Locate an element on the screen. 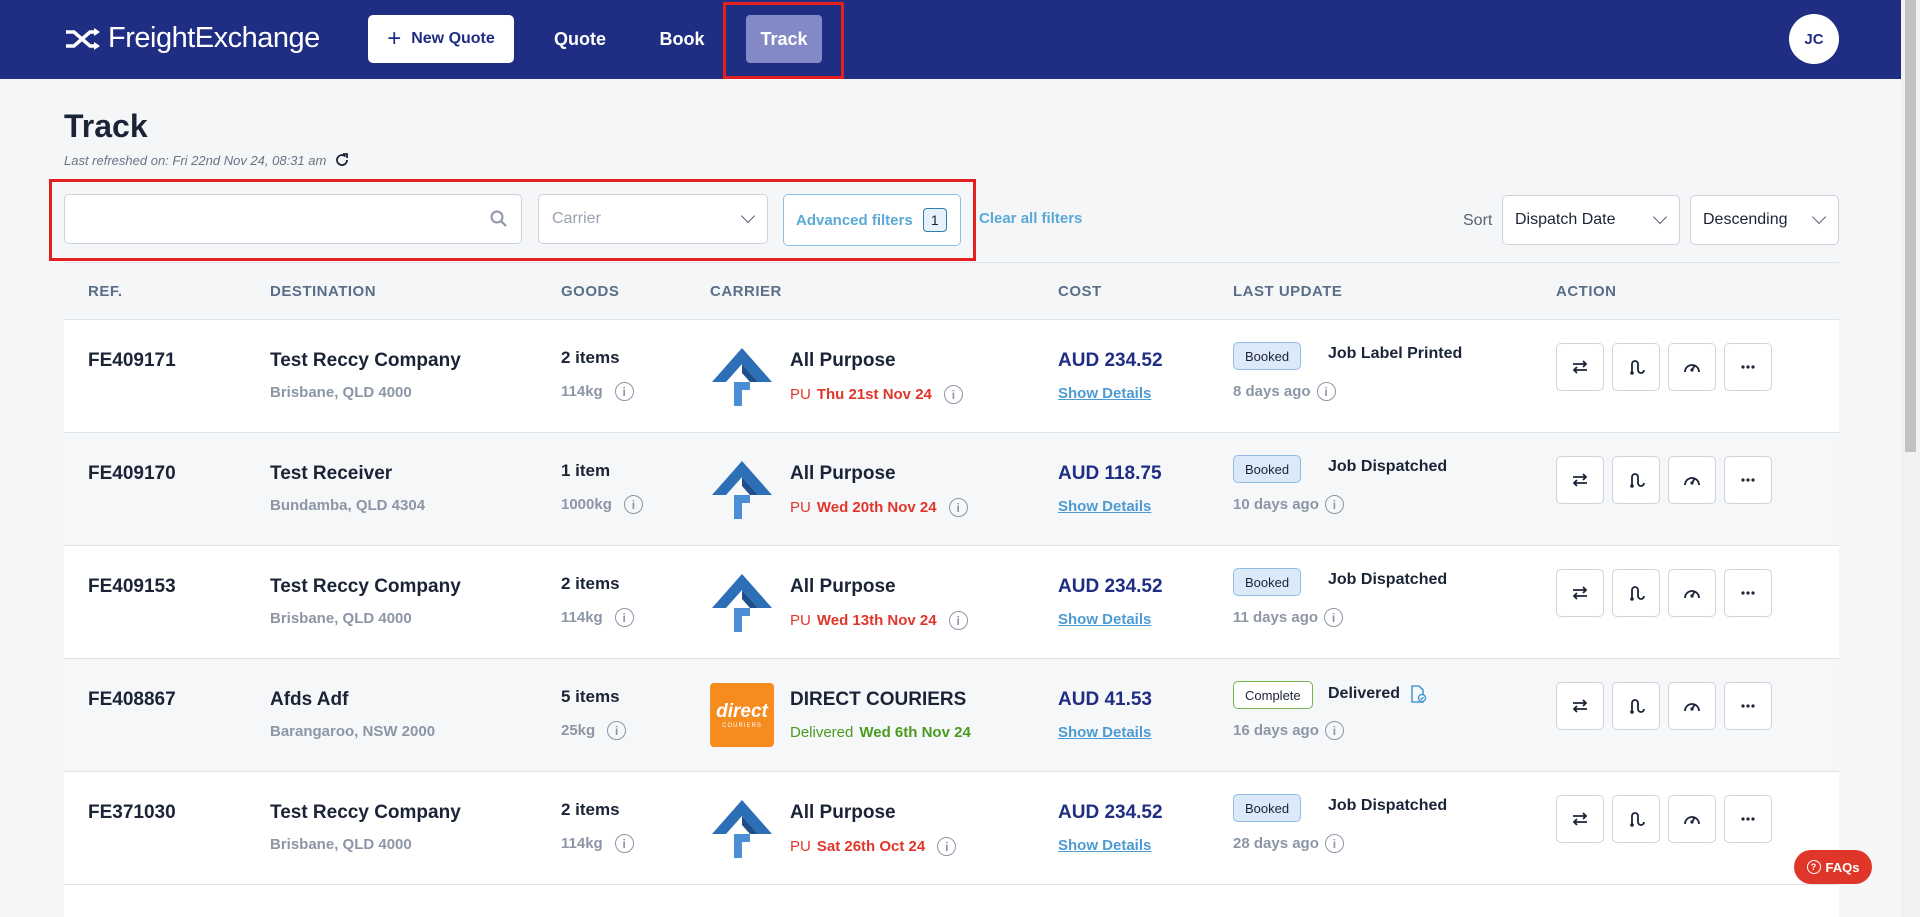  last-update-ago: 28 days ago i is located at coordinates (1288, 843).